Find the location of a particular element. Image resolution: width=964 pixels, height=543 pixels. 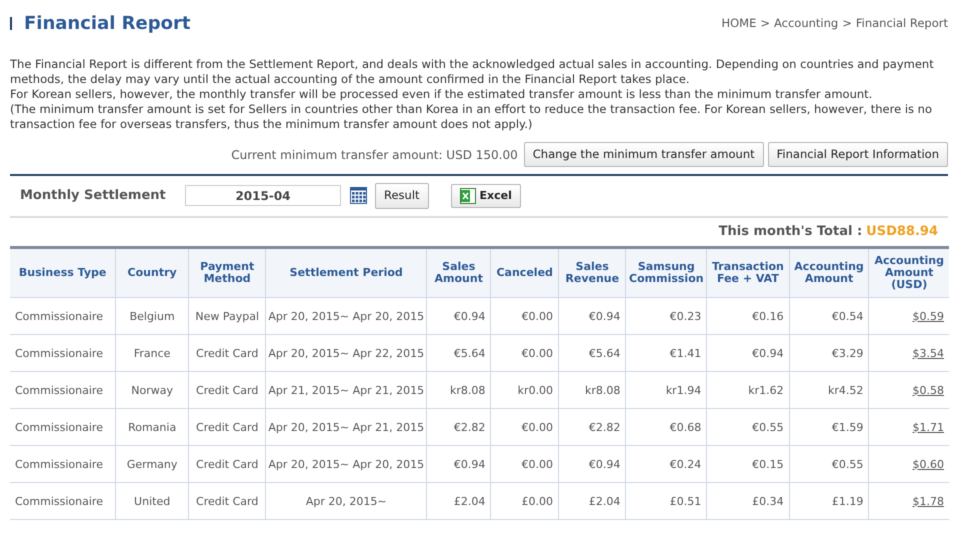

column-header: Country is located at coordinates (152, 273).